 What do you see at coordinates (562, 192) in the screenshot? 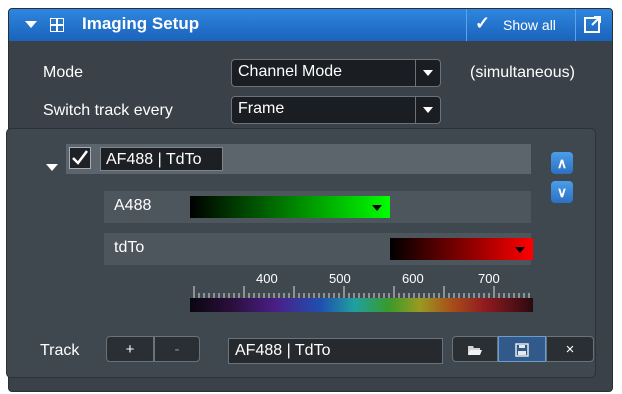
I see `move-down-button: ∨` at bounding box center [562, 192].